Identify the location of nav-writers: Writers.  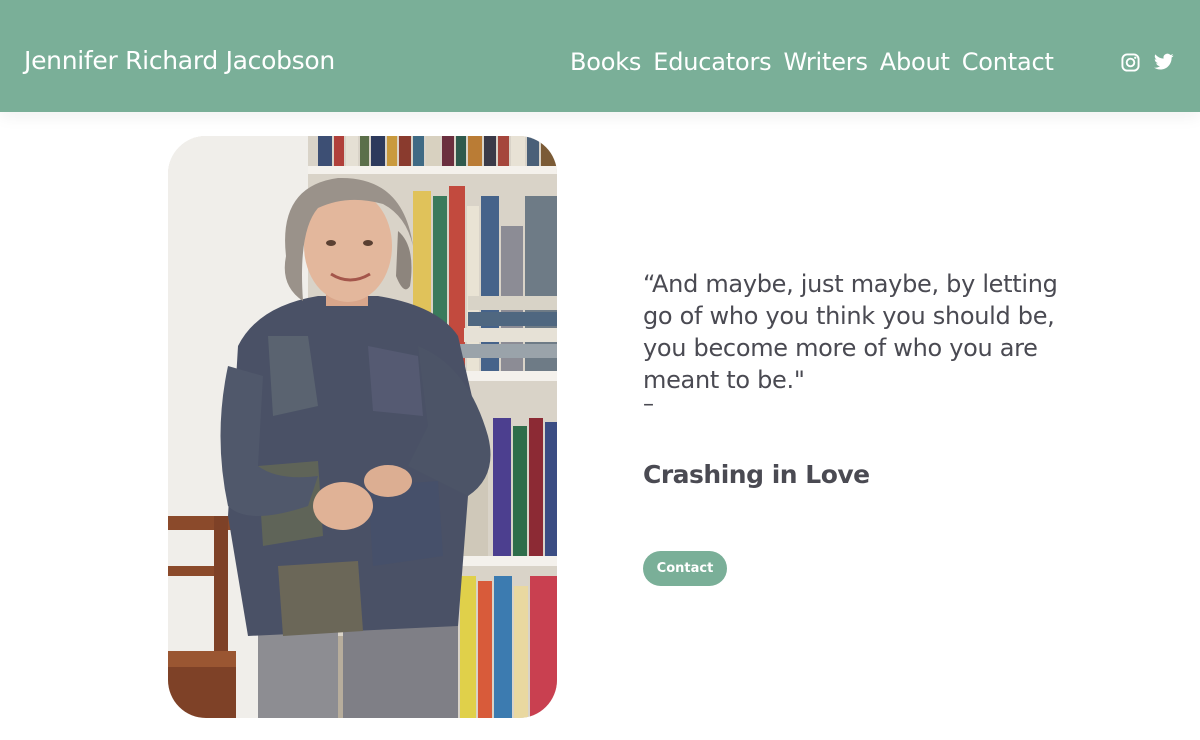
(825, 62).